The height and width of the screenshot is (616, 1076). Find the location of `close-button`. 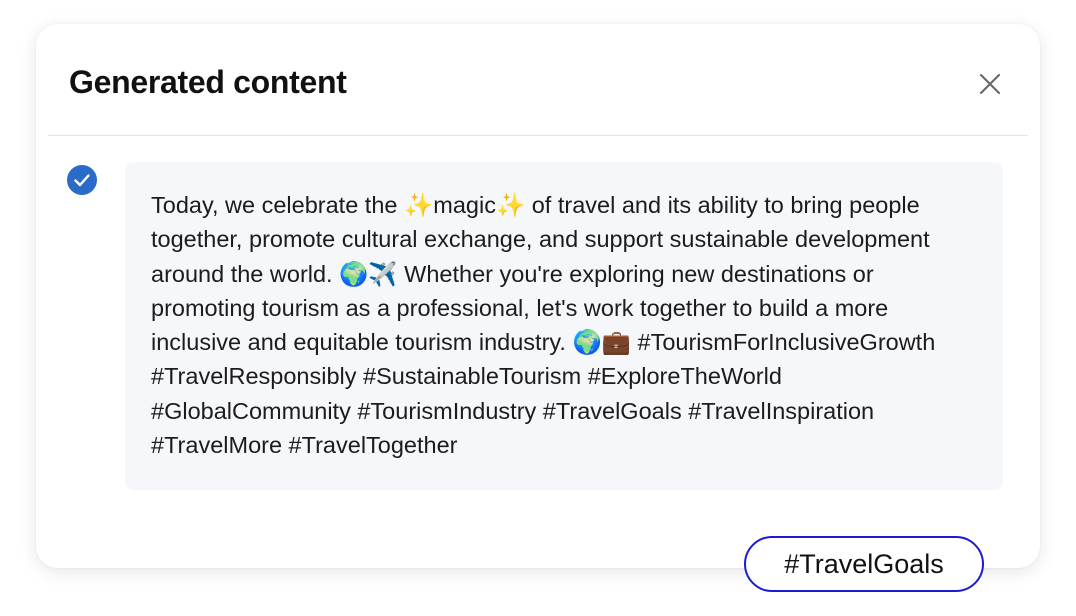

close-button is located at coordinates (990, 84).